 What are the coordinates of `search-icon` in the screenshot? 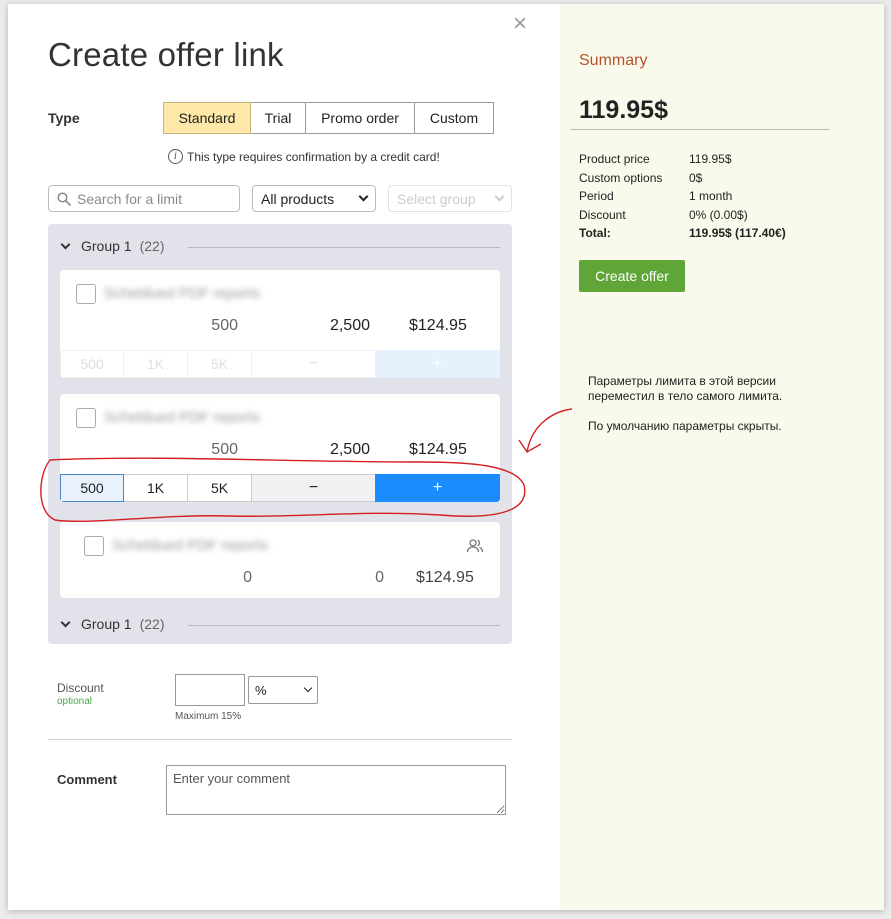 It's located at (64, 198).